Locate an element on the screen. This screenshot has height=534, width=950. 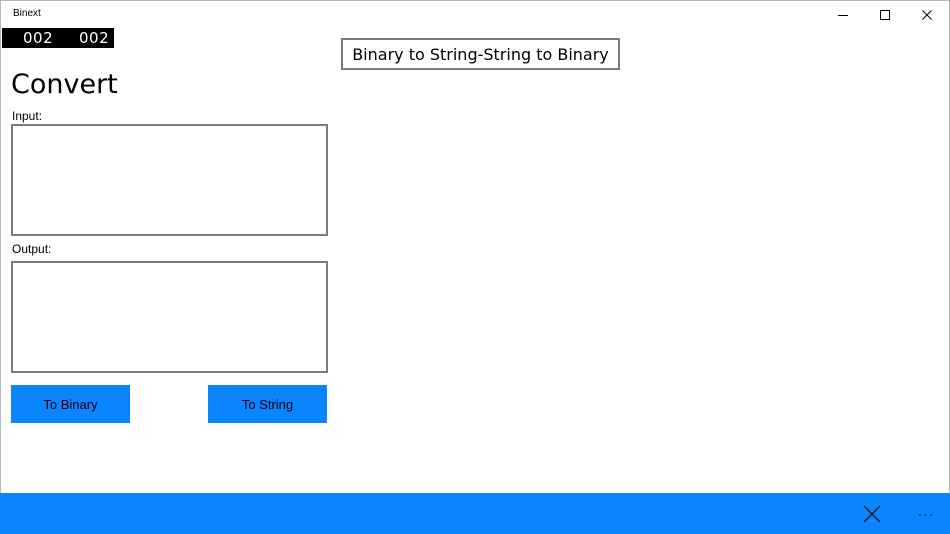
close-window-button is located at coordinates (927, 15).